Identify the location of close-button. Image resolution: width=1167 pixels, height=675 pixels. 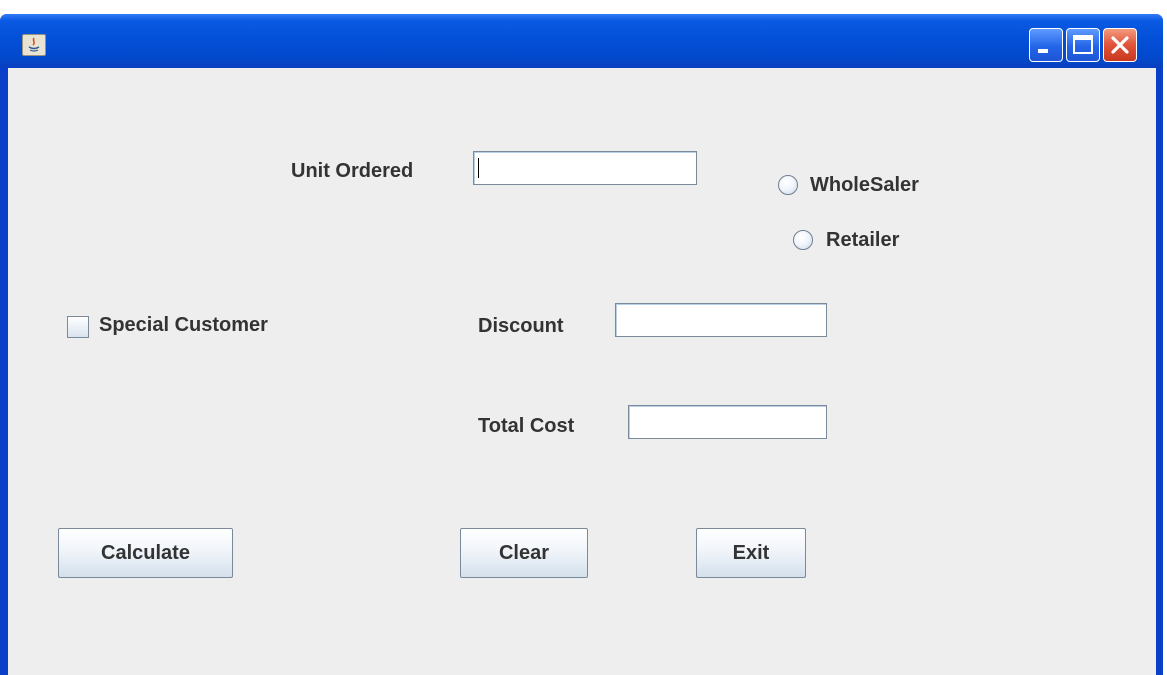
(1120, 45).